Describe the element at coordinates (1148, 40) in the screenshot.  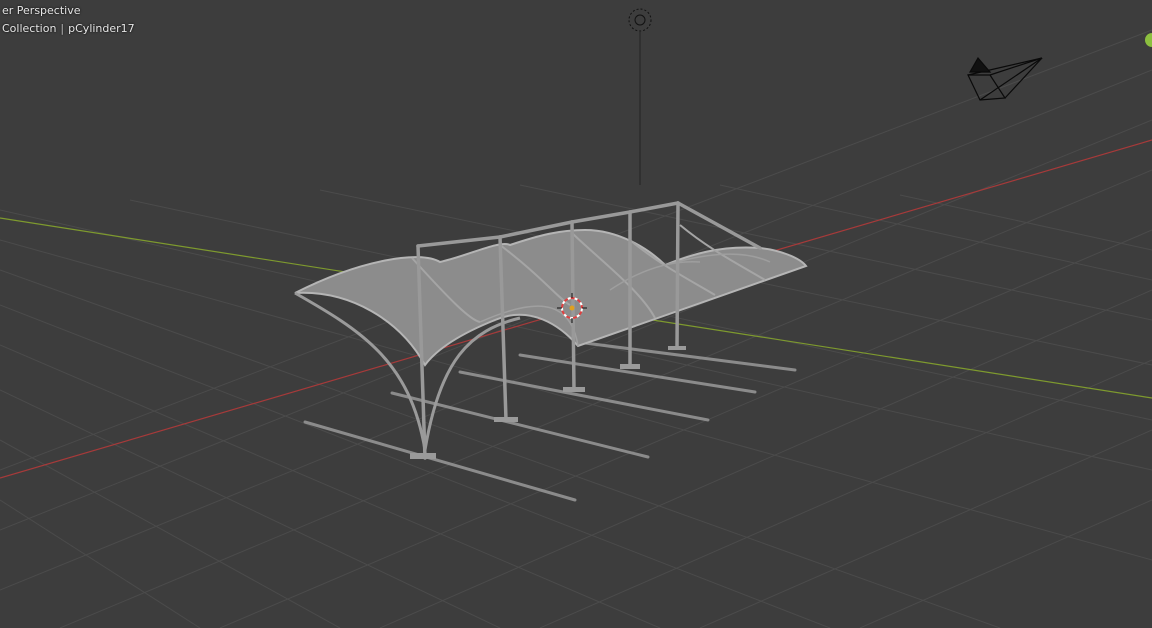
I see `navigation-gizmo-y-icon` at that location.